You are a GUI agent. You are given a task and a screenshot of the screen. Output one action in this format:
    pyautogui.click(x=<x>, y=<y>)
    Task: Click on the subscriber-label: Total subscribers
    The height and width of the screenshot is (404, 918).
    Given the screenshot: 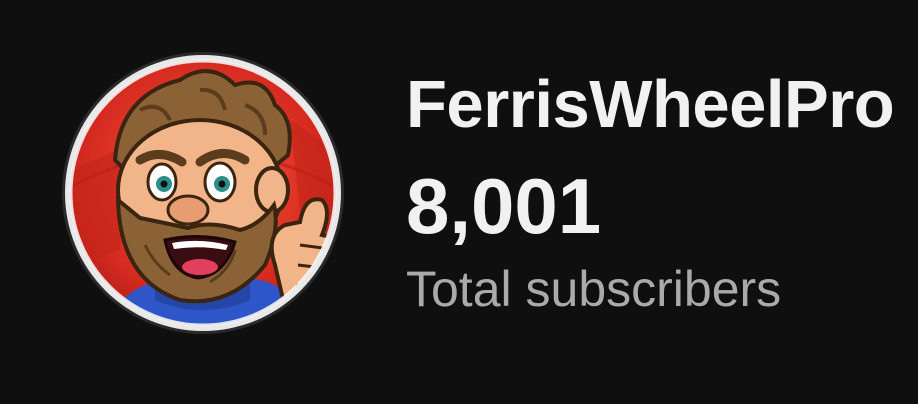 What is the action you would take?
    pyautogui.click(x=594, y=289)
    